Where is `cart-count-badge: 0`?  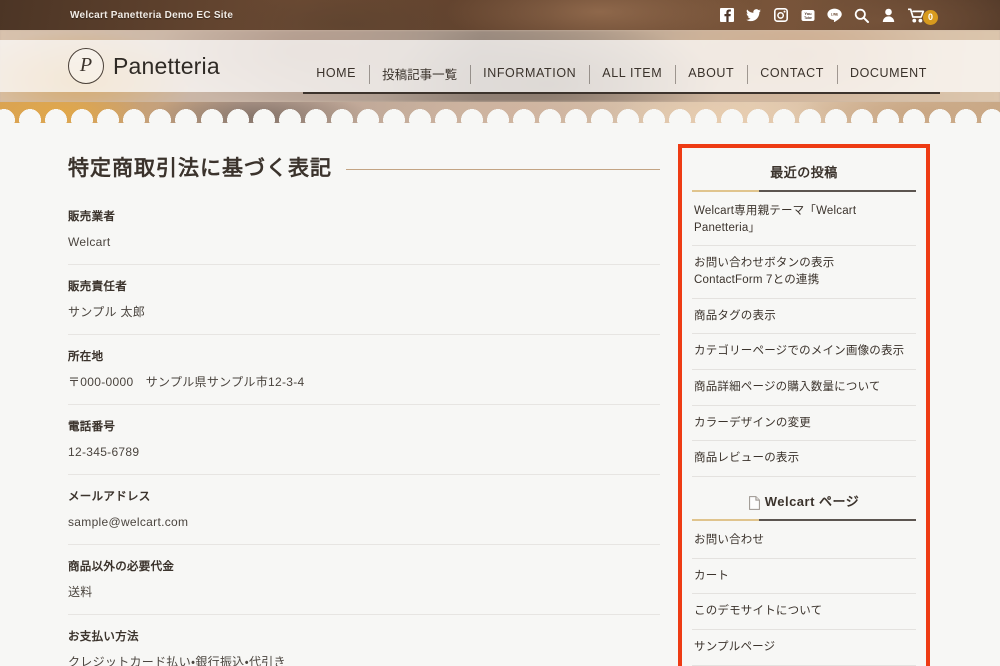
cart-count-badge: 0 is located at coordinates (930, 17).